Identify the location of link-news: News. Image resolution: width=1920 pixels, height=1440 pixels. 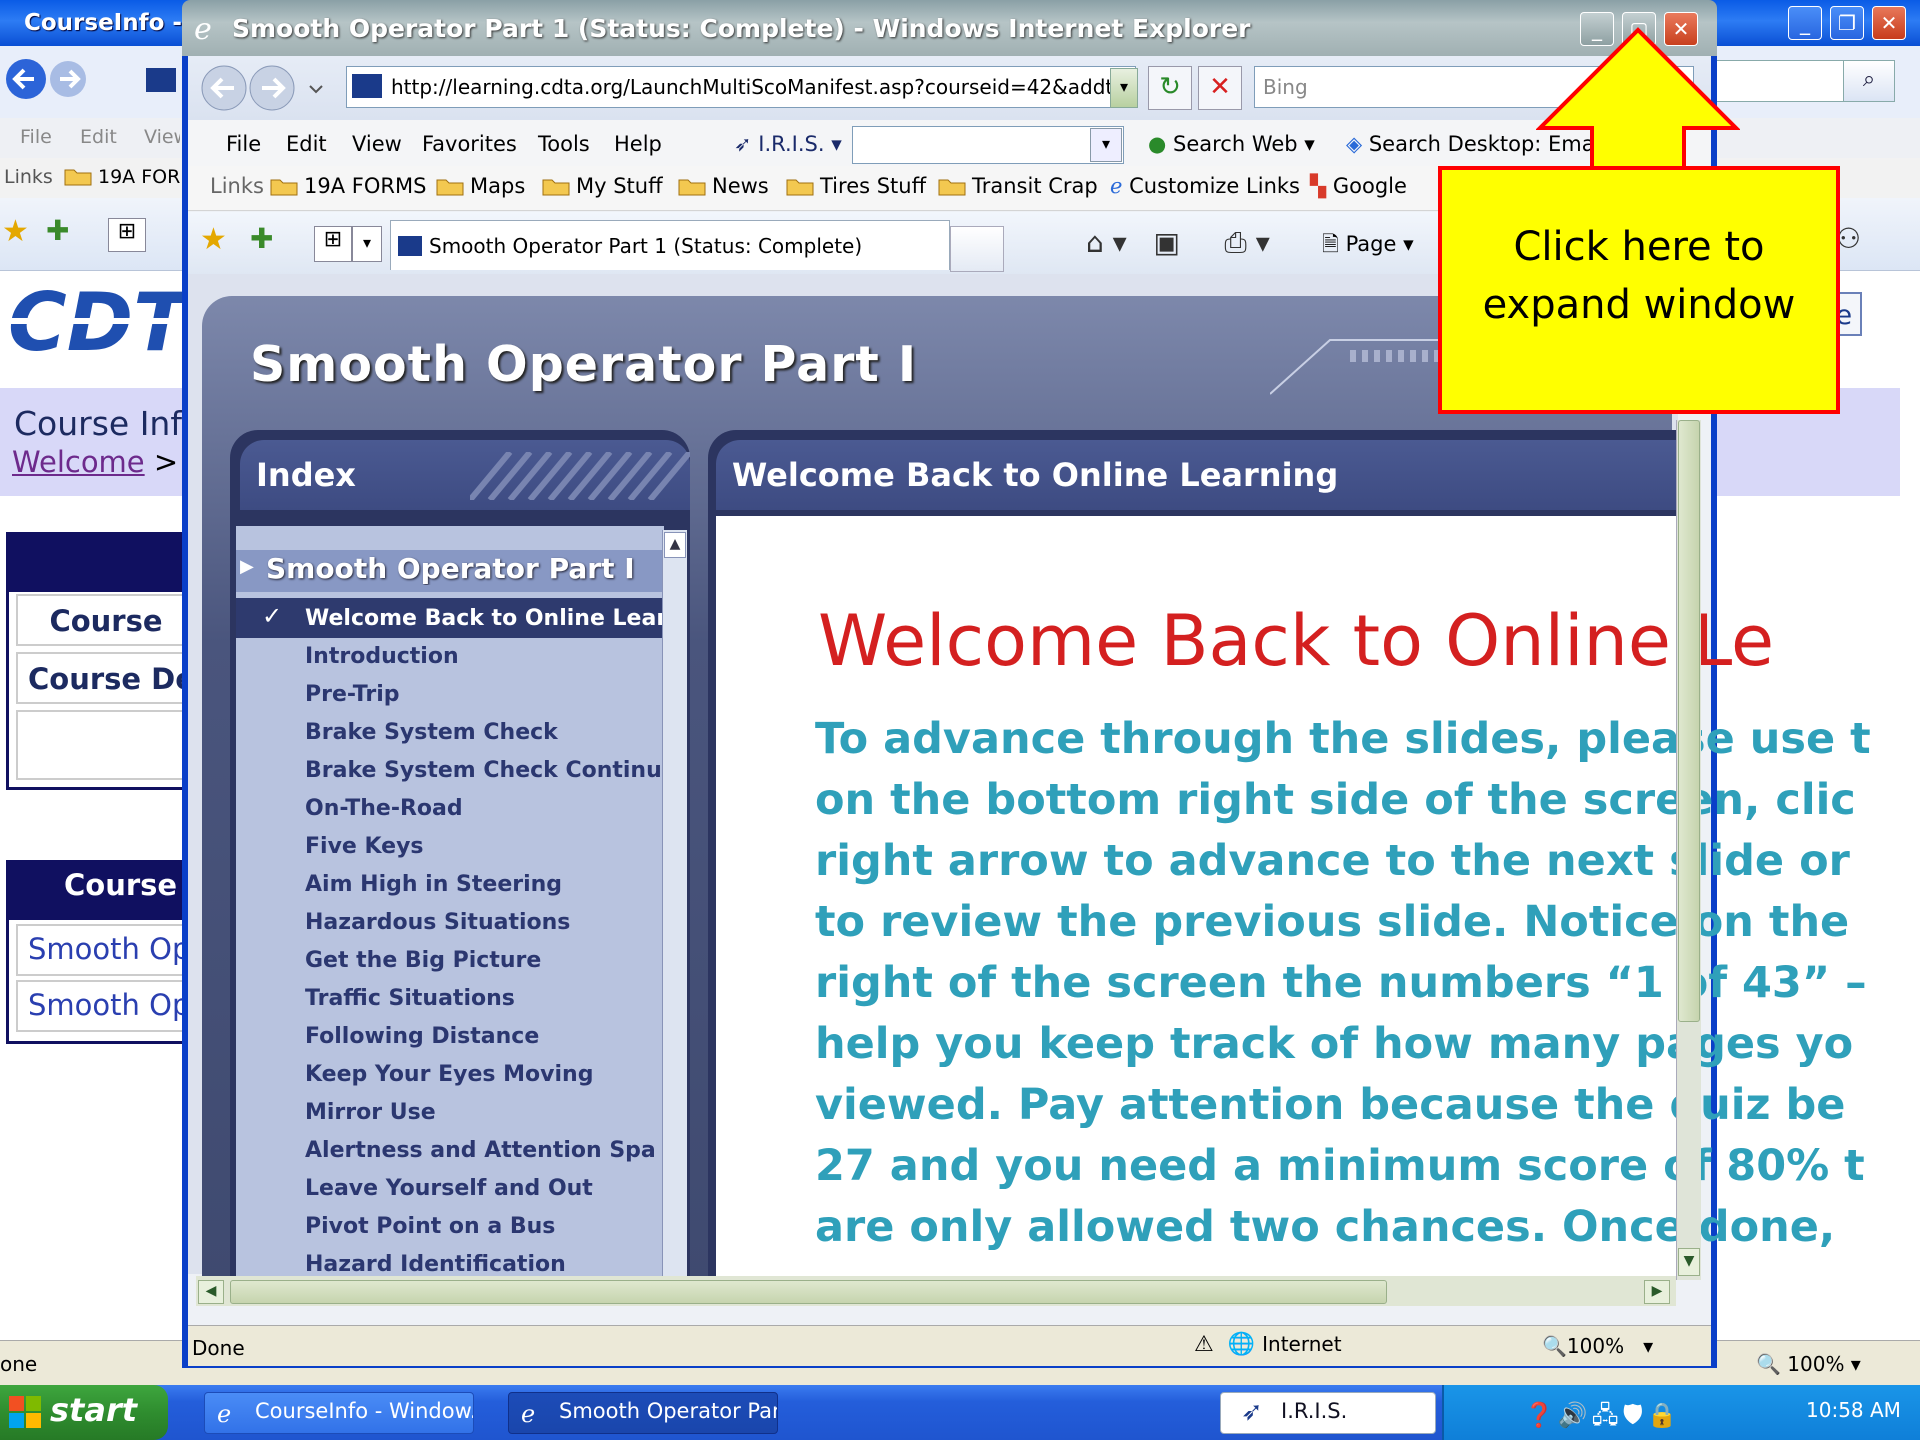
(723, 186).